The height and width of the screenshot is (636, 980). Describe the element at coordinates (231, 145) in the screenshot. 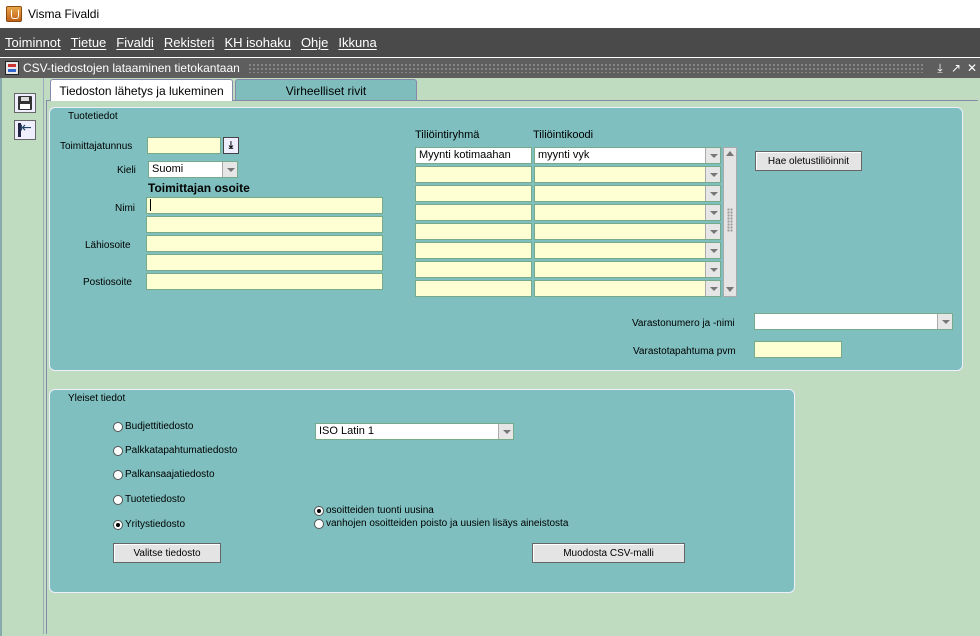

I see `toimittaja-lov-button: ⤓` at that location.